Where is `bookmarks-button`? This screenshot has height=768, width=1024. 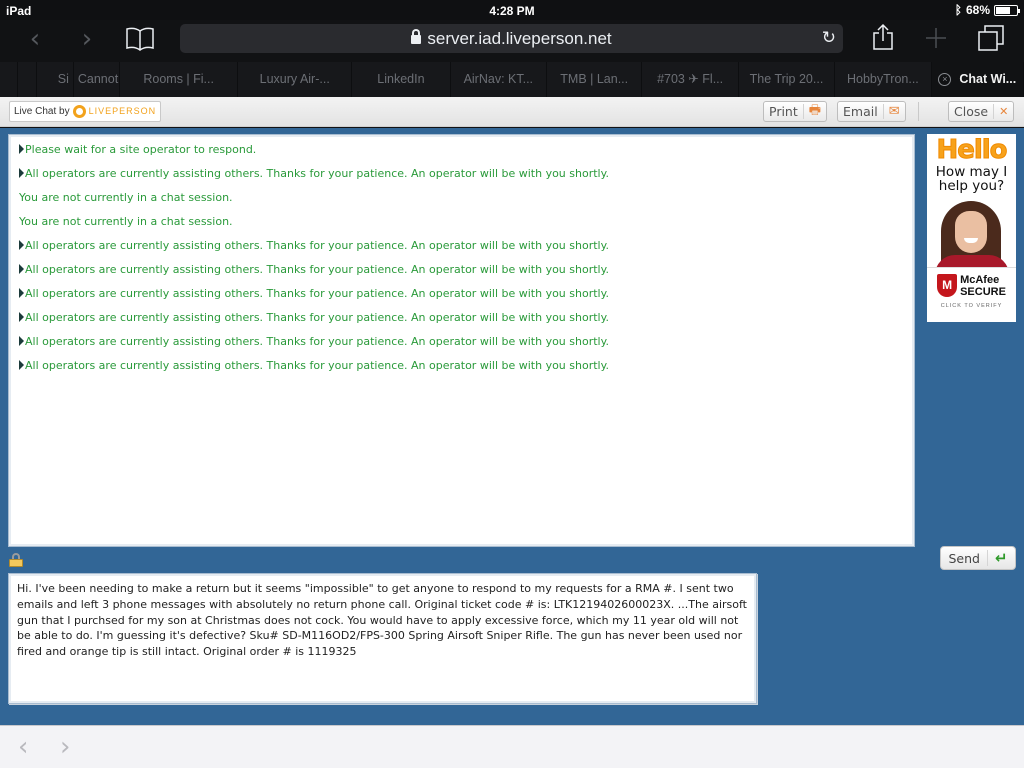
bookmarks-button is located at coordinates (140, 41).